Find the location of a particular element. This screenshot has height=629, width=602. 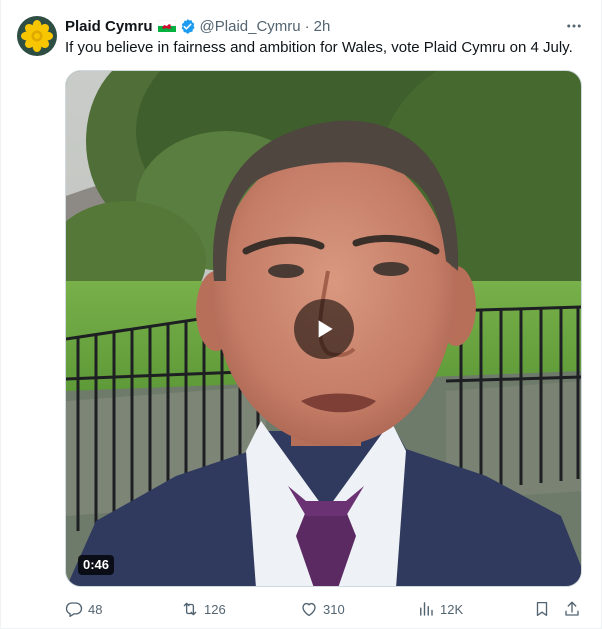

heart-icon is located at coordinates (309, 609).